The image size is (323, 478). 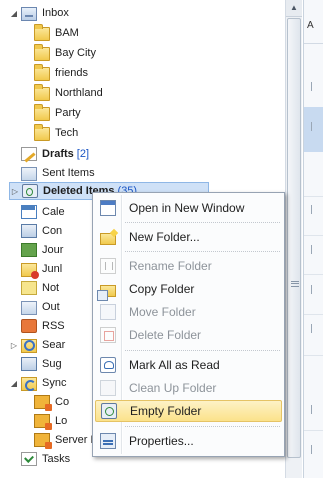 I want to click on tree-item-junk: Junl, so click(x=42, y=269).